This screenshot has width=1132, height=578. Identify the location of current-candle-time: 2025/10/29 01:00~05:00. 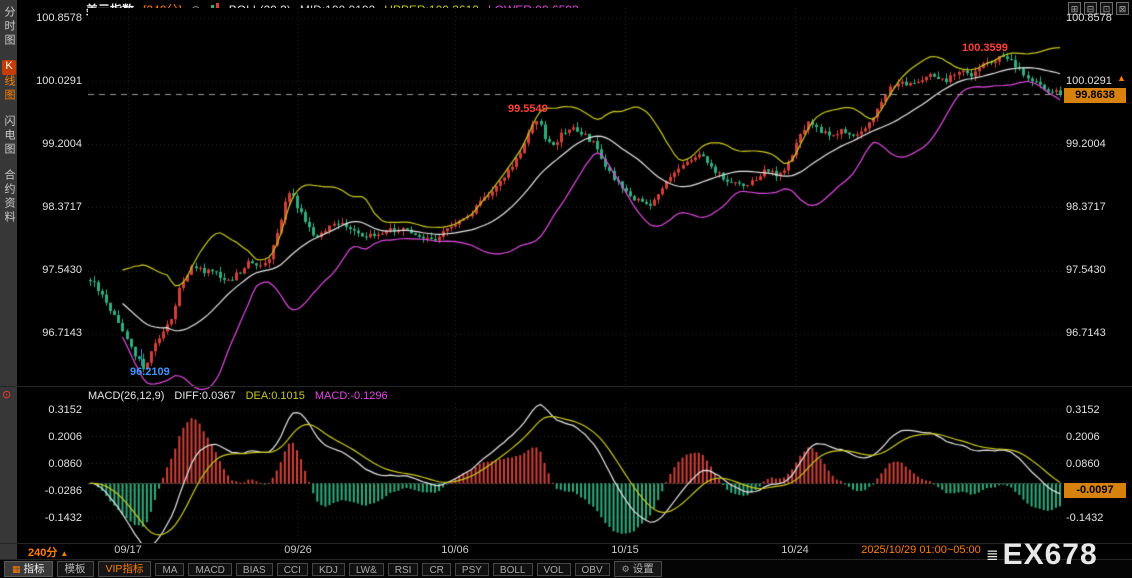
(921, 550).